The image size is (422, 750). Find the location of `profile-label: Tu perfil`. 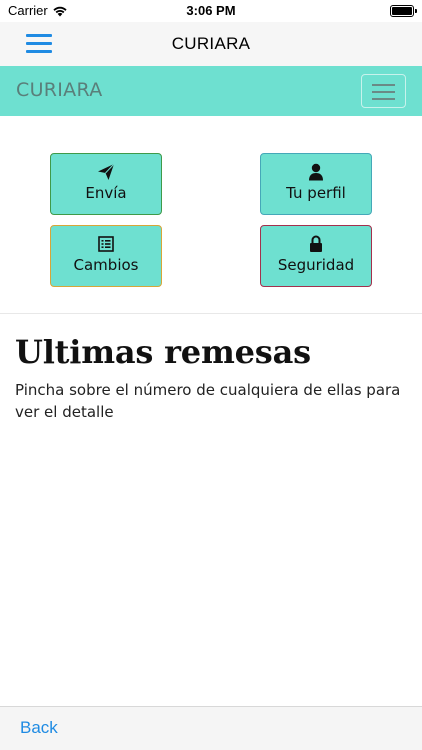

profile-label: Tu perfil is located at coordinates (316, 193).